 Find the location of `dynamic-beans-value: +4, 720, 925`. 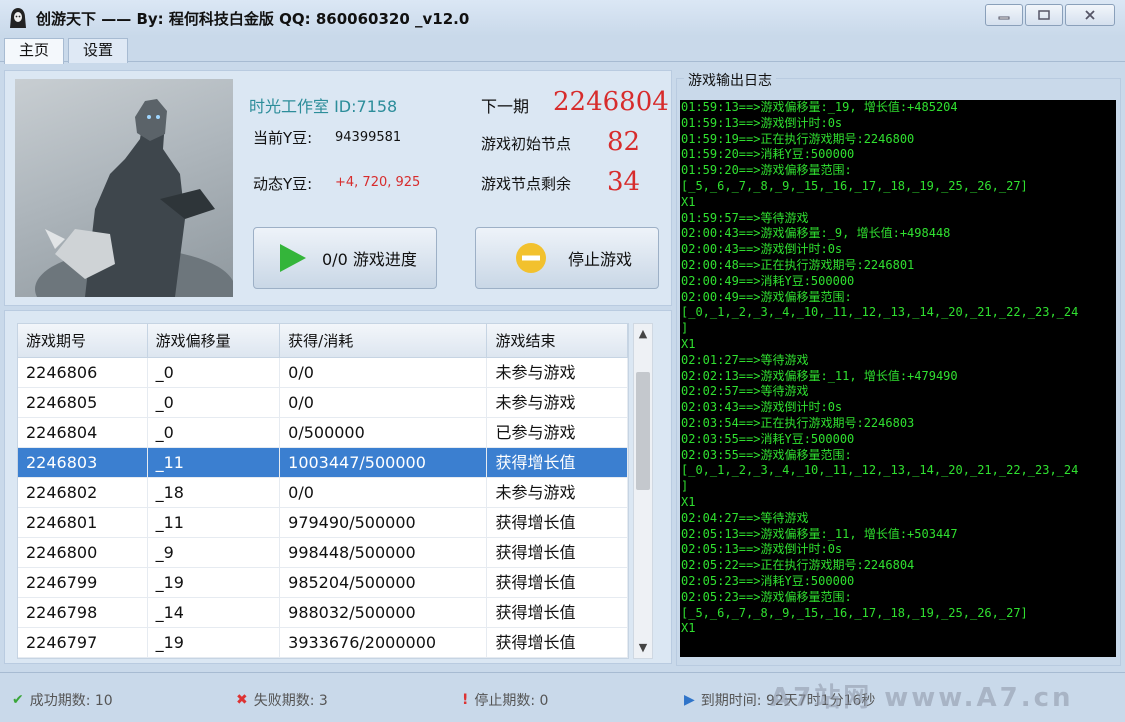

dynamic-beans-value: +4, 720, 925 is located at coordinates (378, 182).